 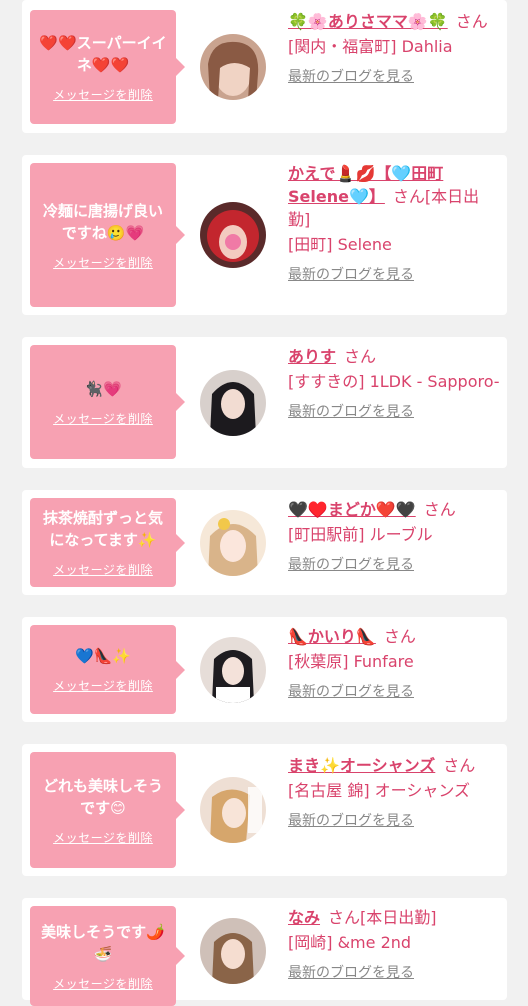 I want to click on message-text: ❤️❤️スーパーイイネ❤️❤️, so click(x=103, y=53).